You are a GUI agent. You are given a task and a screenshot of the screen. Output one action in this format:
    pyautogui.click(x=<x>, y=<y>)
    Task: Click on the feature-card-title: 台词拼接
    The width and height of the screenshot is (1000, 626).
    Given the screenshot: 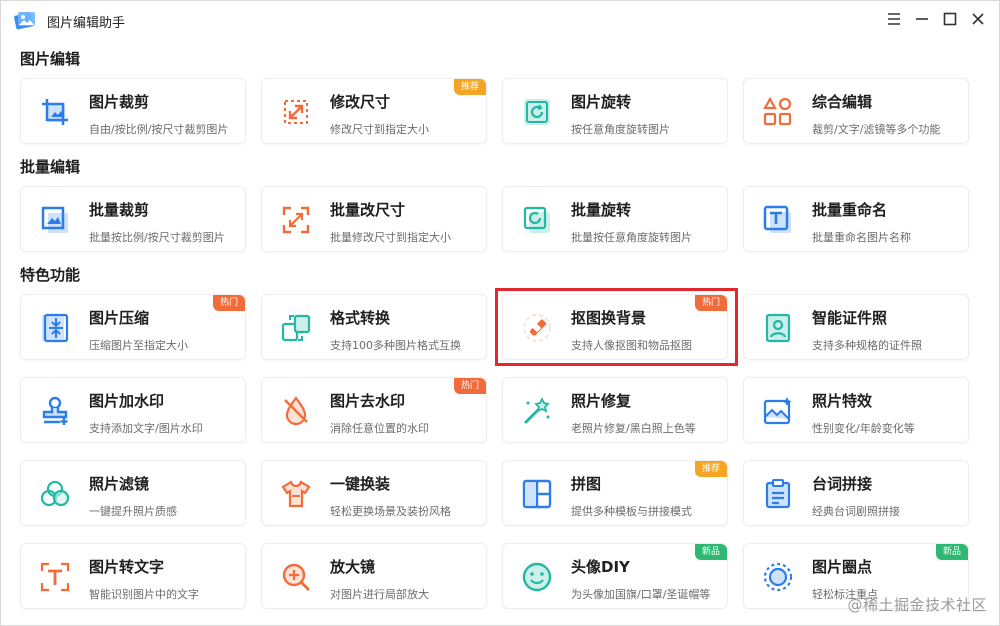 What is the action you would take?
    pyautogui.click(x=842, y=484)
    